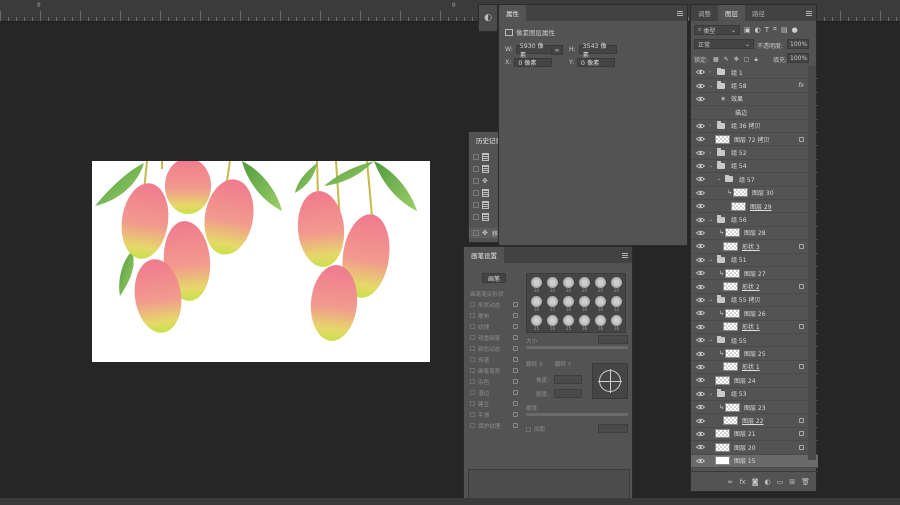 The width and height of the screenshot is (900, 505). I want to click on tab-adjustments: 调整, so click(704, 13).